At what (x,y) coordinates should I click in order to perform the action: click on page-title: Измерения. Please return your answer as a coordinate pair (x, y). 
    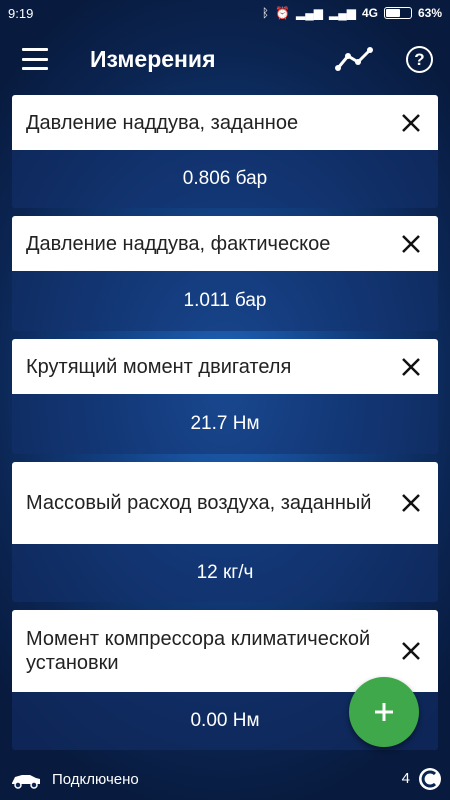
    Looking at the image, I should click on (153, 59).